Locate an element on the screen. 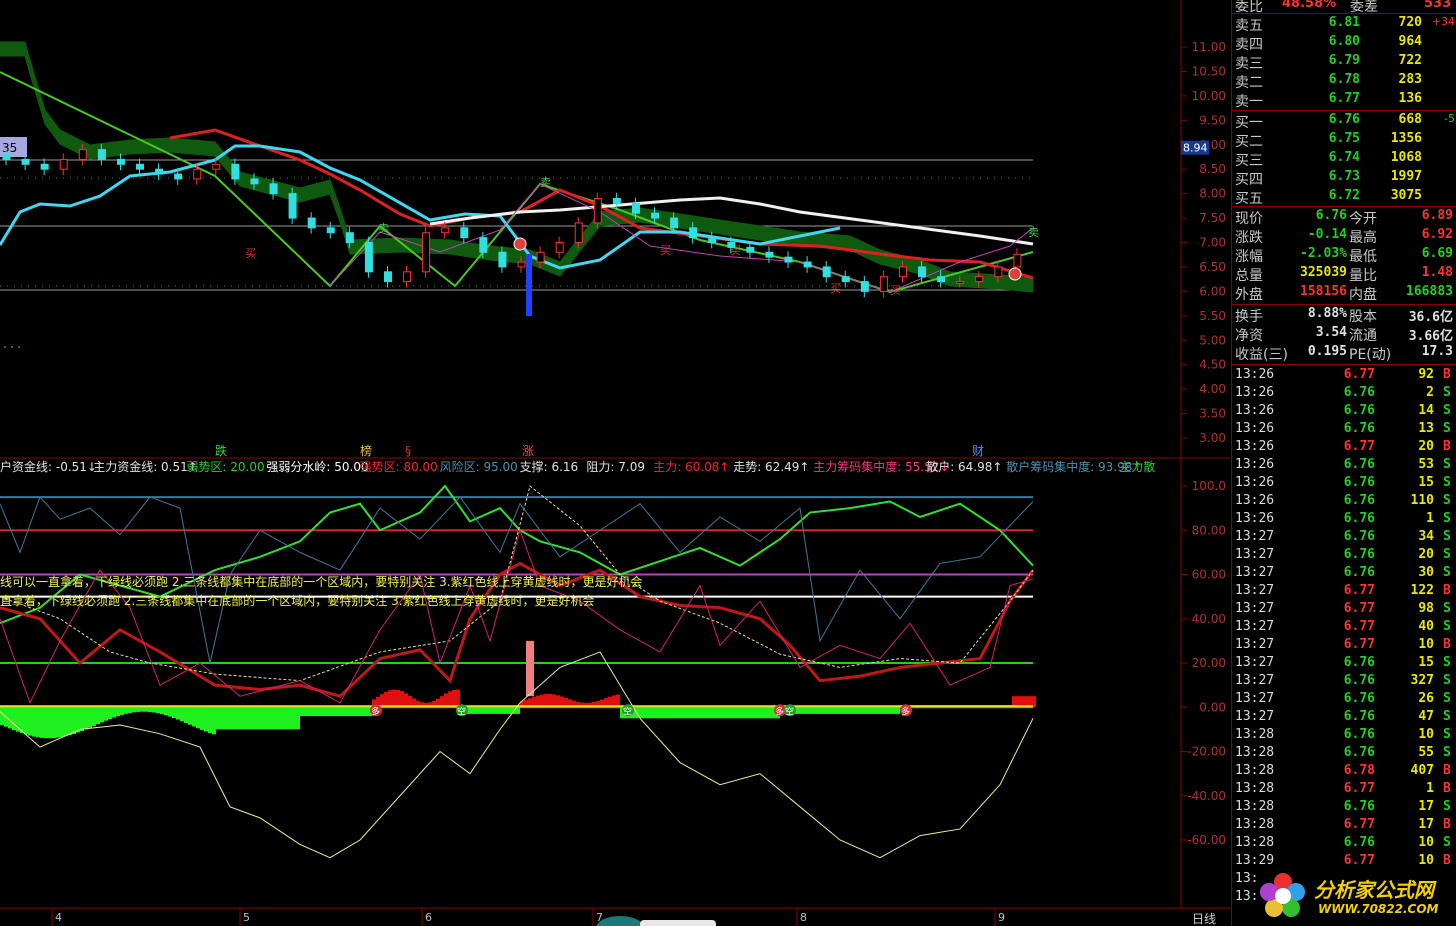  tick-row: 13:26 6.76 2 S is located at coordinates (1344, 394).